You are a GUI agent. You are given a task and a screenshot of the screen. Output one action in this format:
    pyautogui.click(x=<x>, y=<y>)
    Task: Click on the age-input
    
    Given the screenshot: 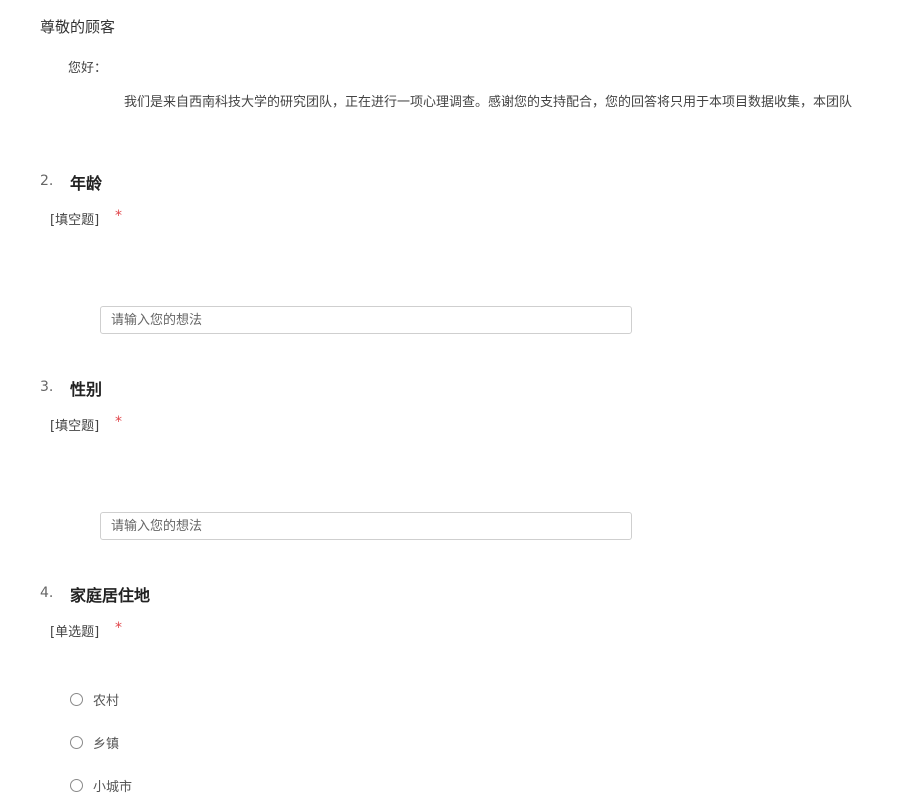 What is the action you would take?
    pyautogui.click(x=366, y=320)
    